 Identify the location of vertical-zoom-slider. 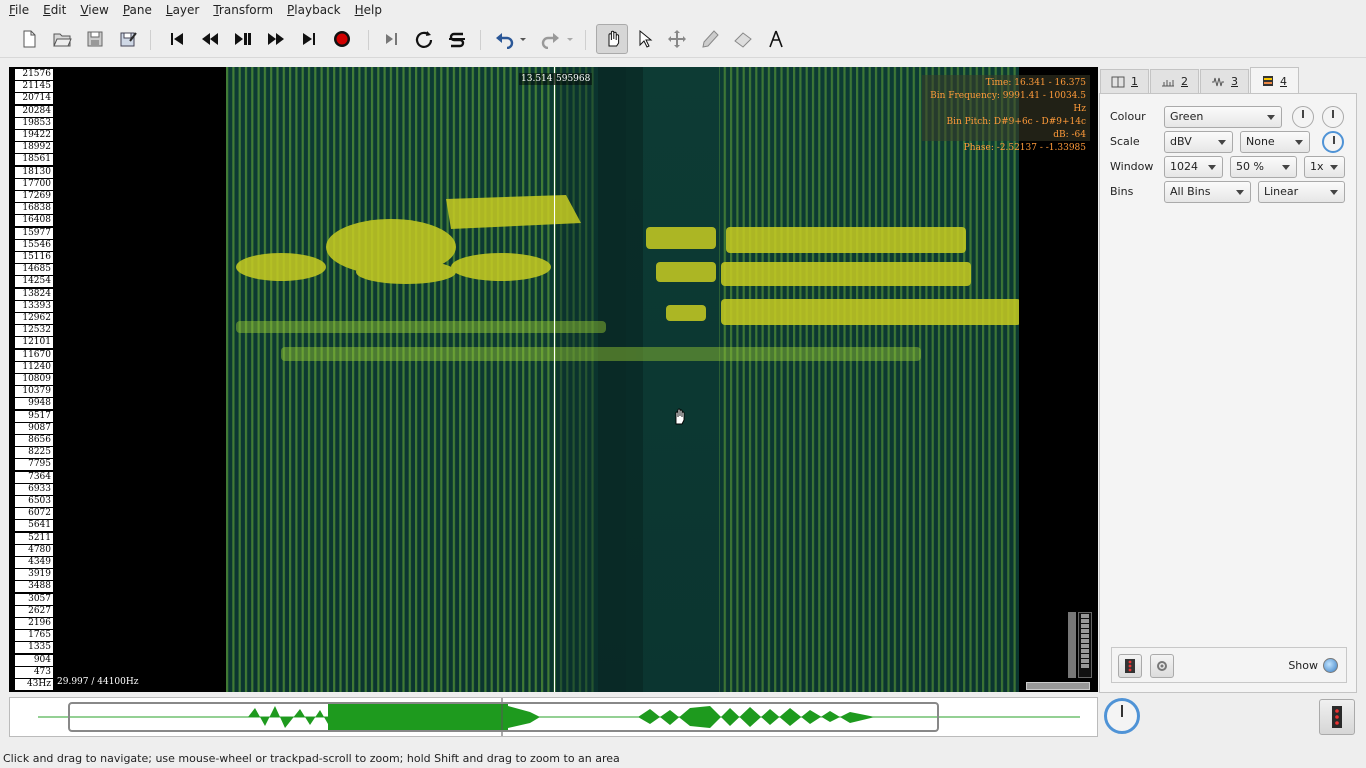
(1072, 645).